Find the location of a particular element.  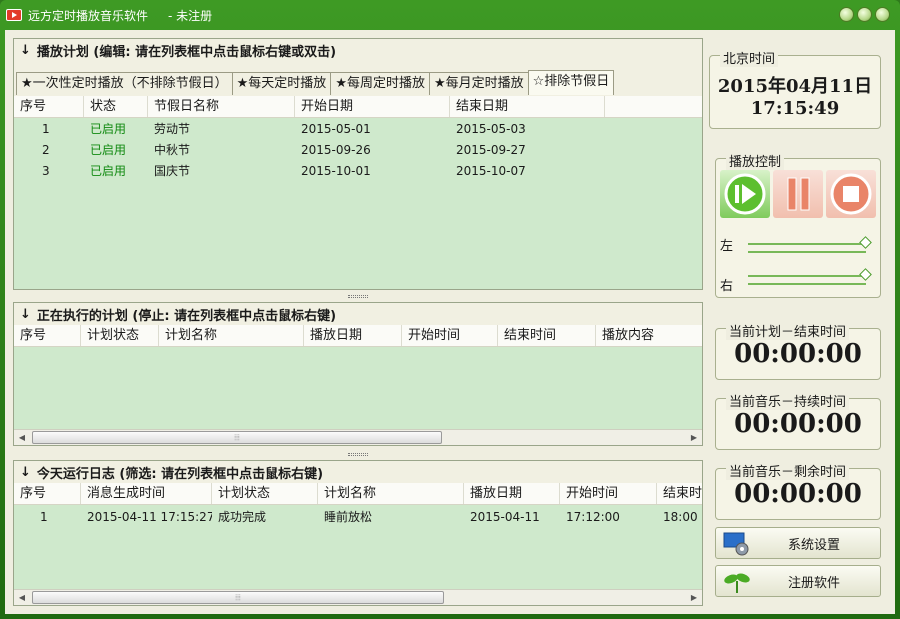

pause-button is located at coordinates (798, 194).